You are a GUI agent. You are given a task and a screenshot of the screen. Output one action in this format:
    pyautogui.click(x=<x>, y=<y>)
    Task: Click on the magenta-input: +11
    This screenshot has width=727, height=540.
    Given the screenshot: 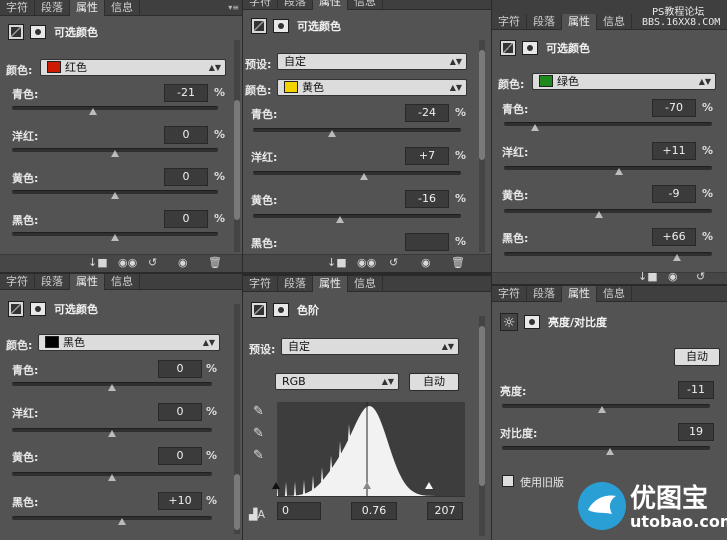 What is the action you would take?
    pyautogui.click(x=674, y=151)
    